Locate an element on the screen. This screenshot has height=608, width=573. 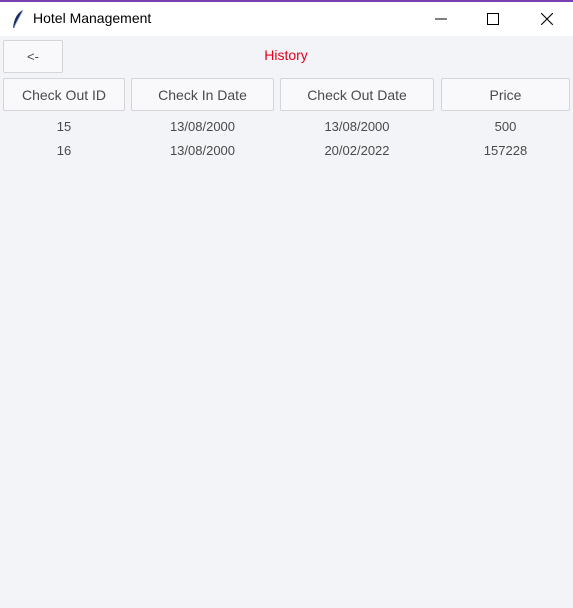
minimize-icon is located at coordinates (441, 19).